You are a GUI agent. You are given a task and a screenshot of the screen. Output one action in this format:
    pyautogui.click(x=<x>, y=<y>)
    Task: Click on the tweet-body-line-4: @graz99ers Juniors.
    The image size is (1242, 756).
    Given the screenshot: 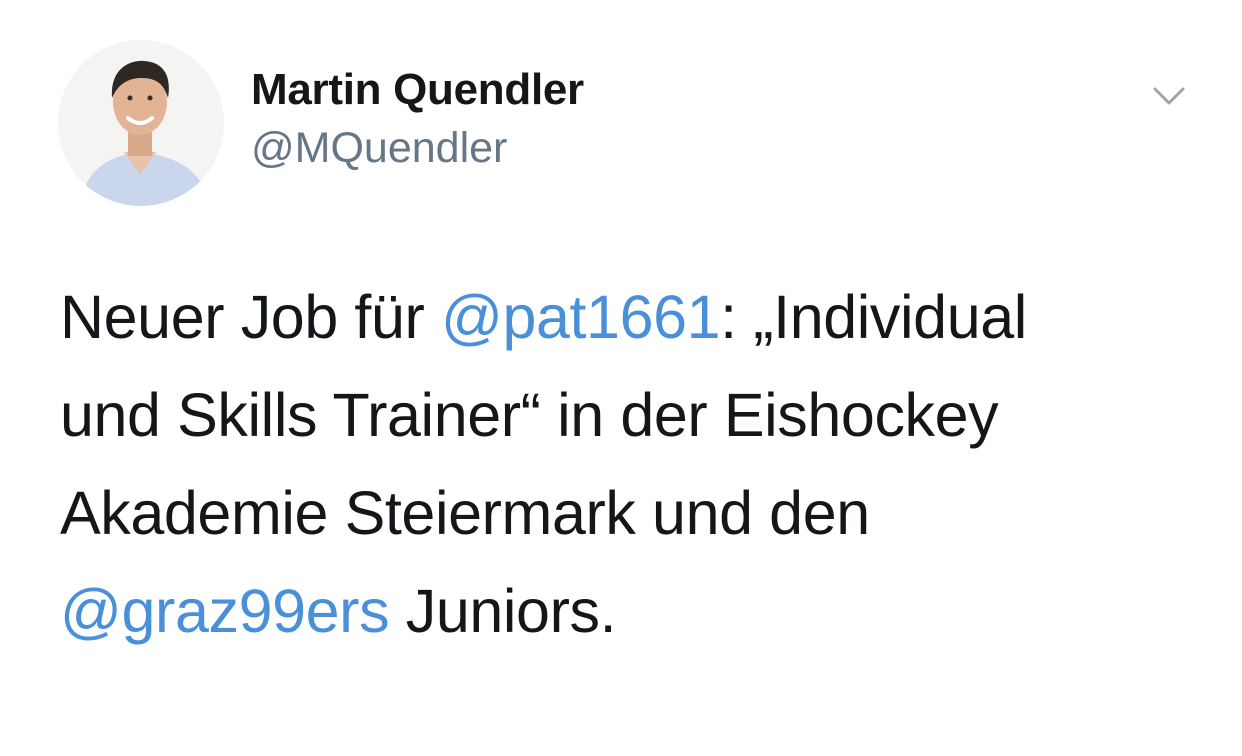 What is the action you would take?
    pyautogui.click(x=630, y=611)
    